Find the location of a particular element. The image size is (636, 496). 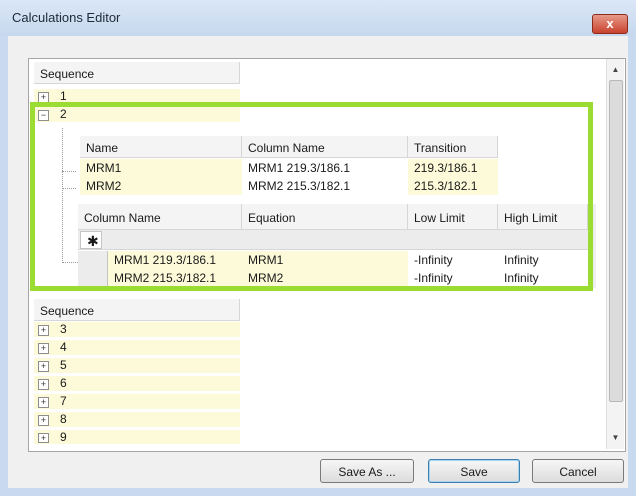

cell-name: MRM2 is located at coordinates (161, 186).